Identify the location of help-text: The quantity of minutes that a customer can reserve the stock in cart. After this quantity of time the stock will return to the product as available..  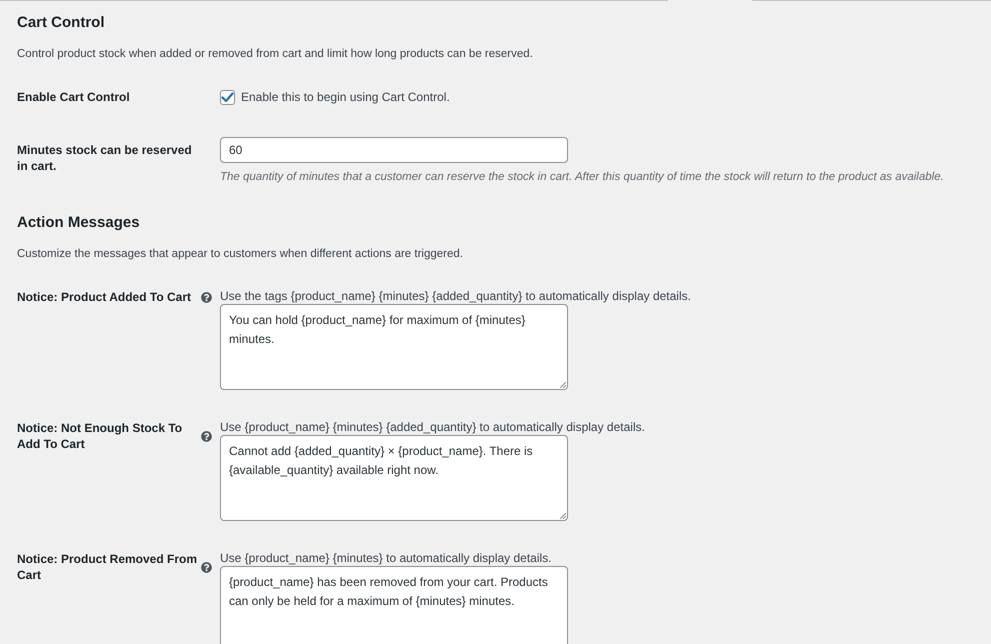
(582, 177).